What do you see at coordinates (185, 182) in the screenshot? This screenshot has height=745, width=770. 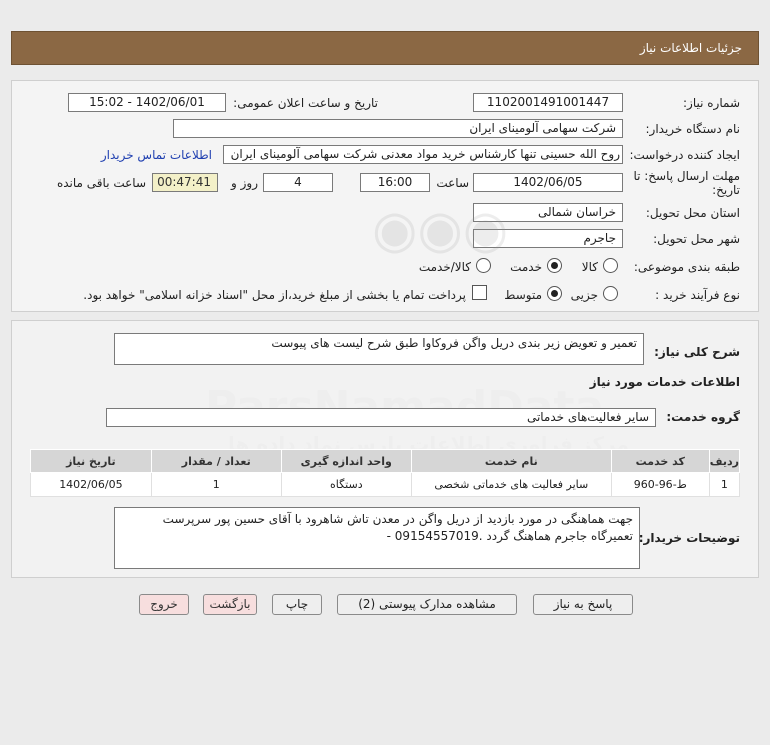 I see `remaining-time-field: 00:47:41` at bounding box center [185, 182].